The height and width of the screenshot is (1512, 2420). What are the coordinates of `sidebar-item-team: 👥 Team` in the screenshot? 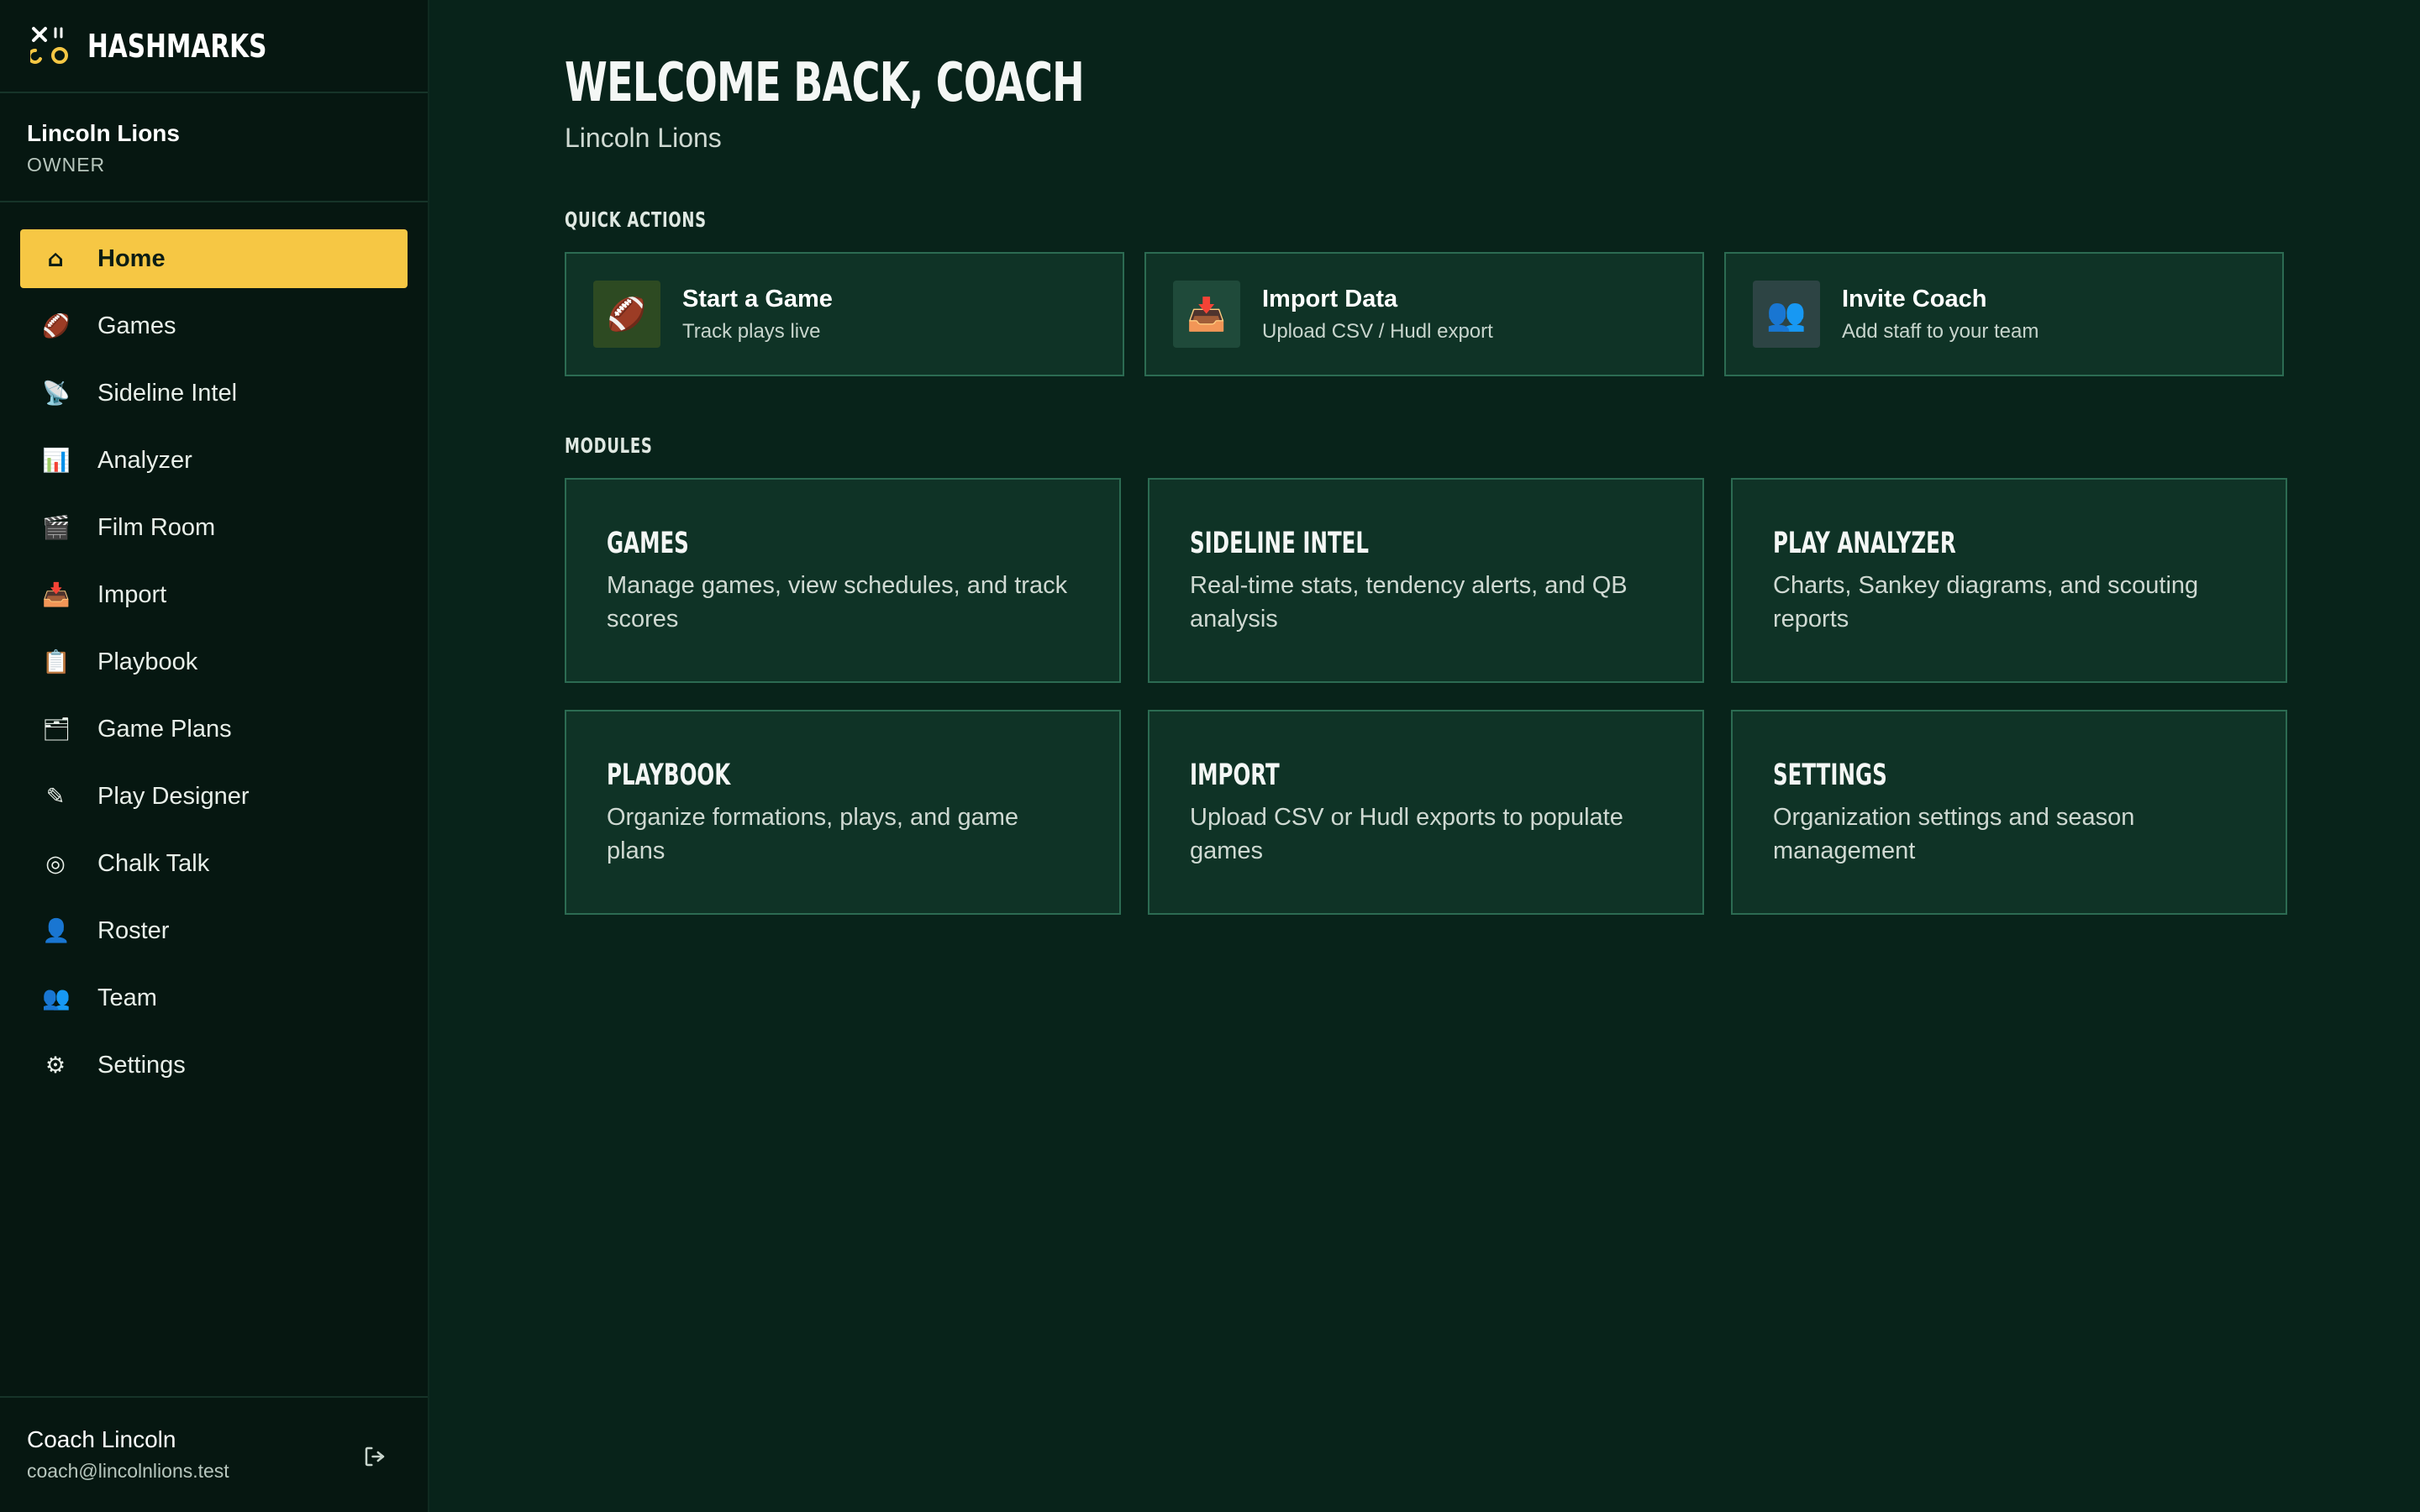 It's located at (214, 998).